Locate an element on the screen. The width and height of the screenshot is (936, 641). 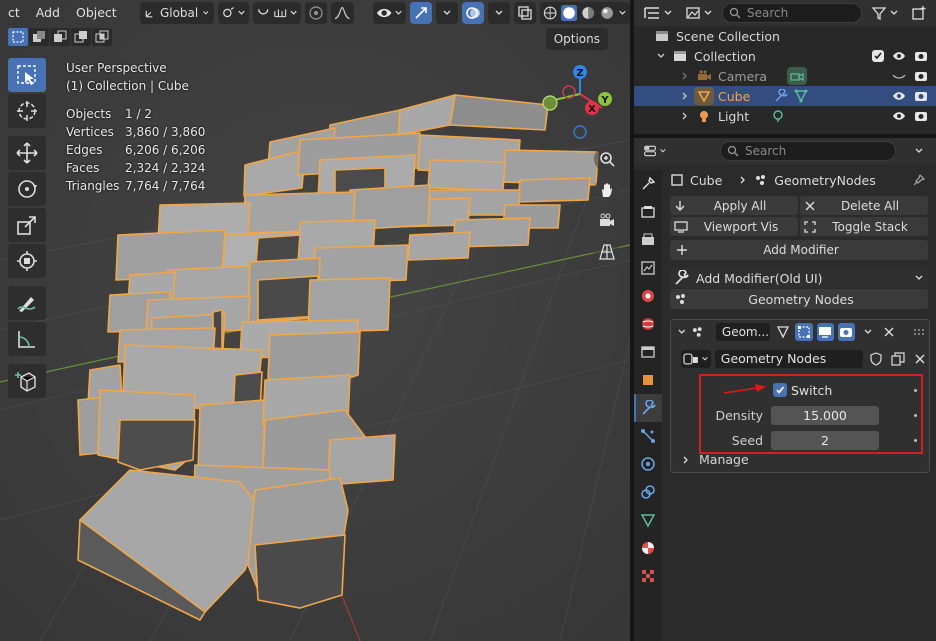
tool-rotate is located at coordinates (27, 189).